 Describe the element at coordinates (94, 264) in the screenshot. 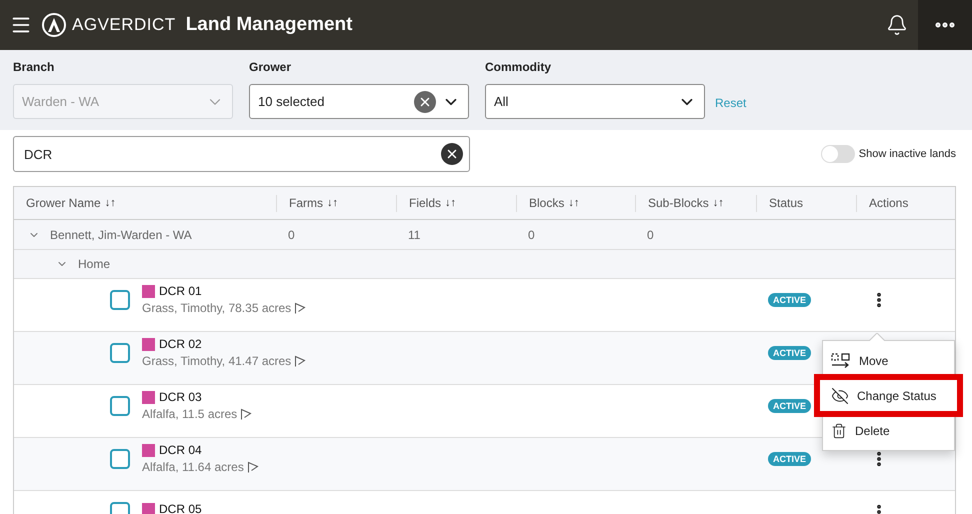

I see `farm-name: Home` at that location.